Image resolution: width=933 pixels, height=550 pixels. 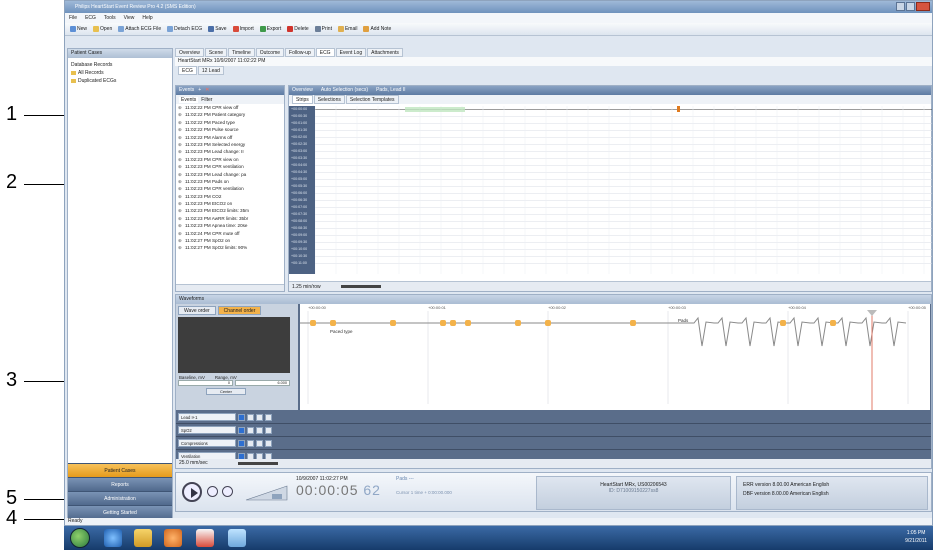 I want to click on event-row: ⊕ 11:02:23 PM CO2, so click(x=231, y=196).